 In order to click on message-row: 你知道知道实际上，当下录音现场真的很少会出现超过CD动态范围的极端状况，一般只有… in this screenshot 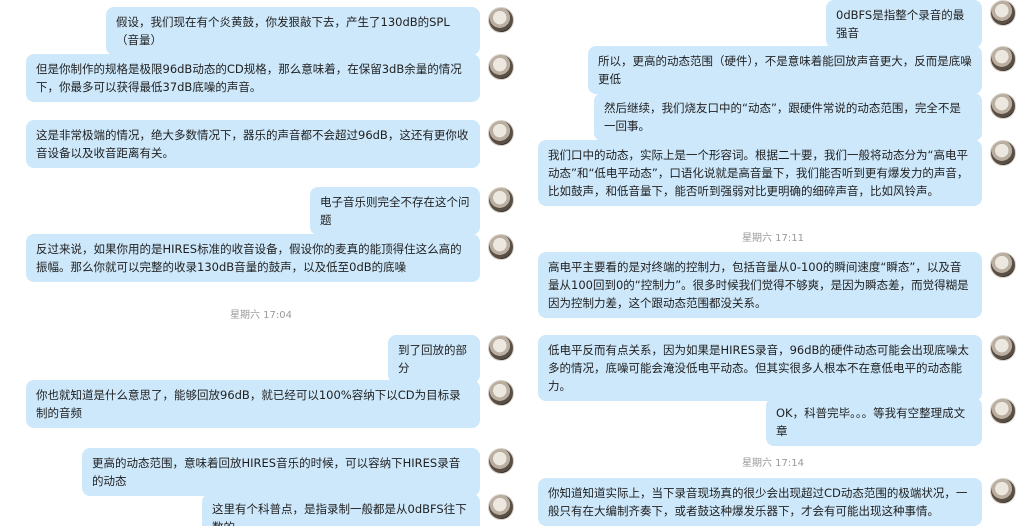, I will do `click(777, 502)`.